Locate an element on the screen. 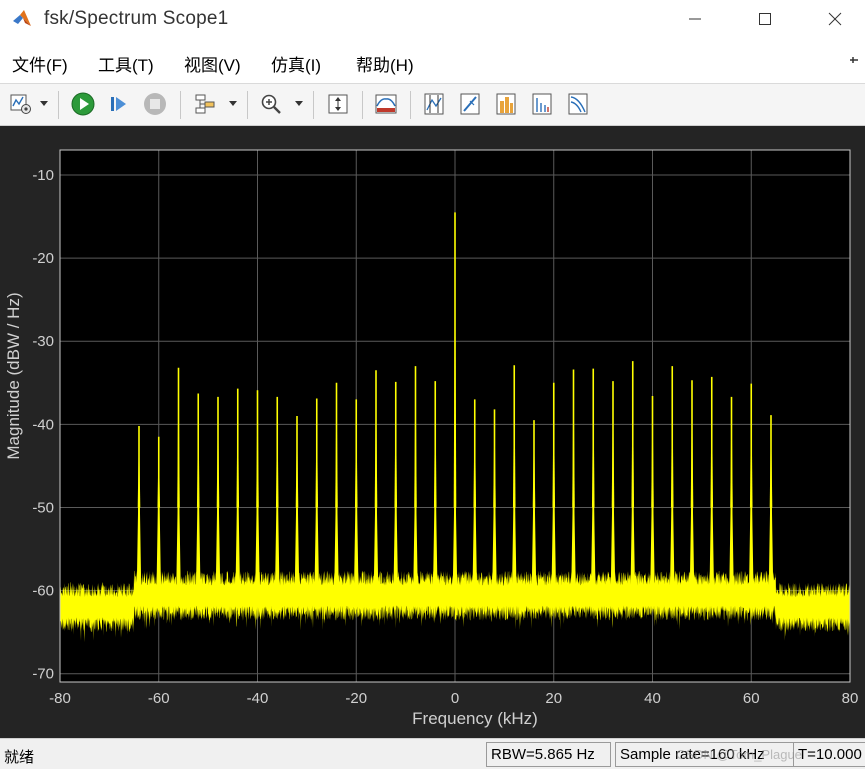 The image size is (865, 769). distortion-measurements-icon is located at coordinates (542, 104).